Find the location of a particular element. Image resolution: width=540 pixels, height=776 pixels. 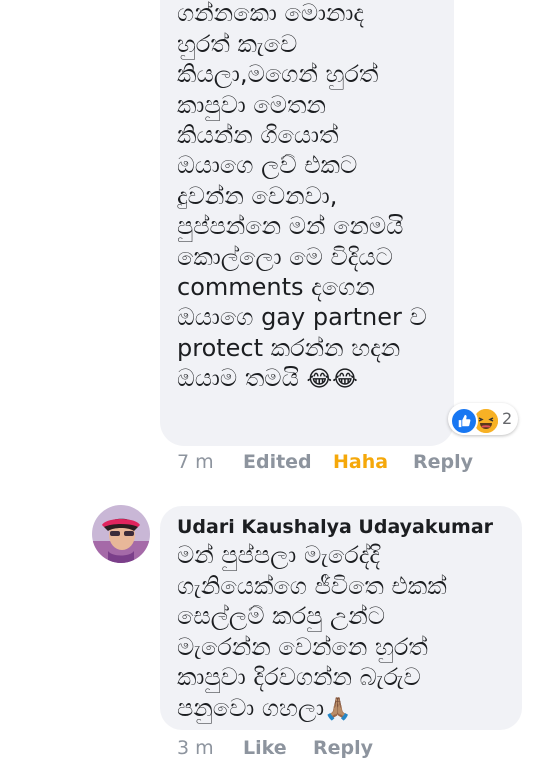

laughing-emoji: 😂😂 is located at coordinates (332, 380).